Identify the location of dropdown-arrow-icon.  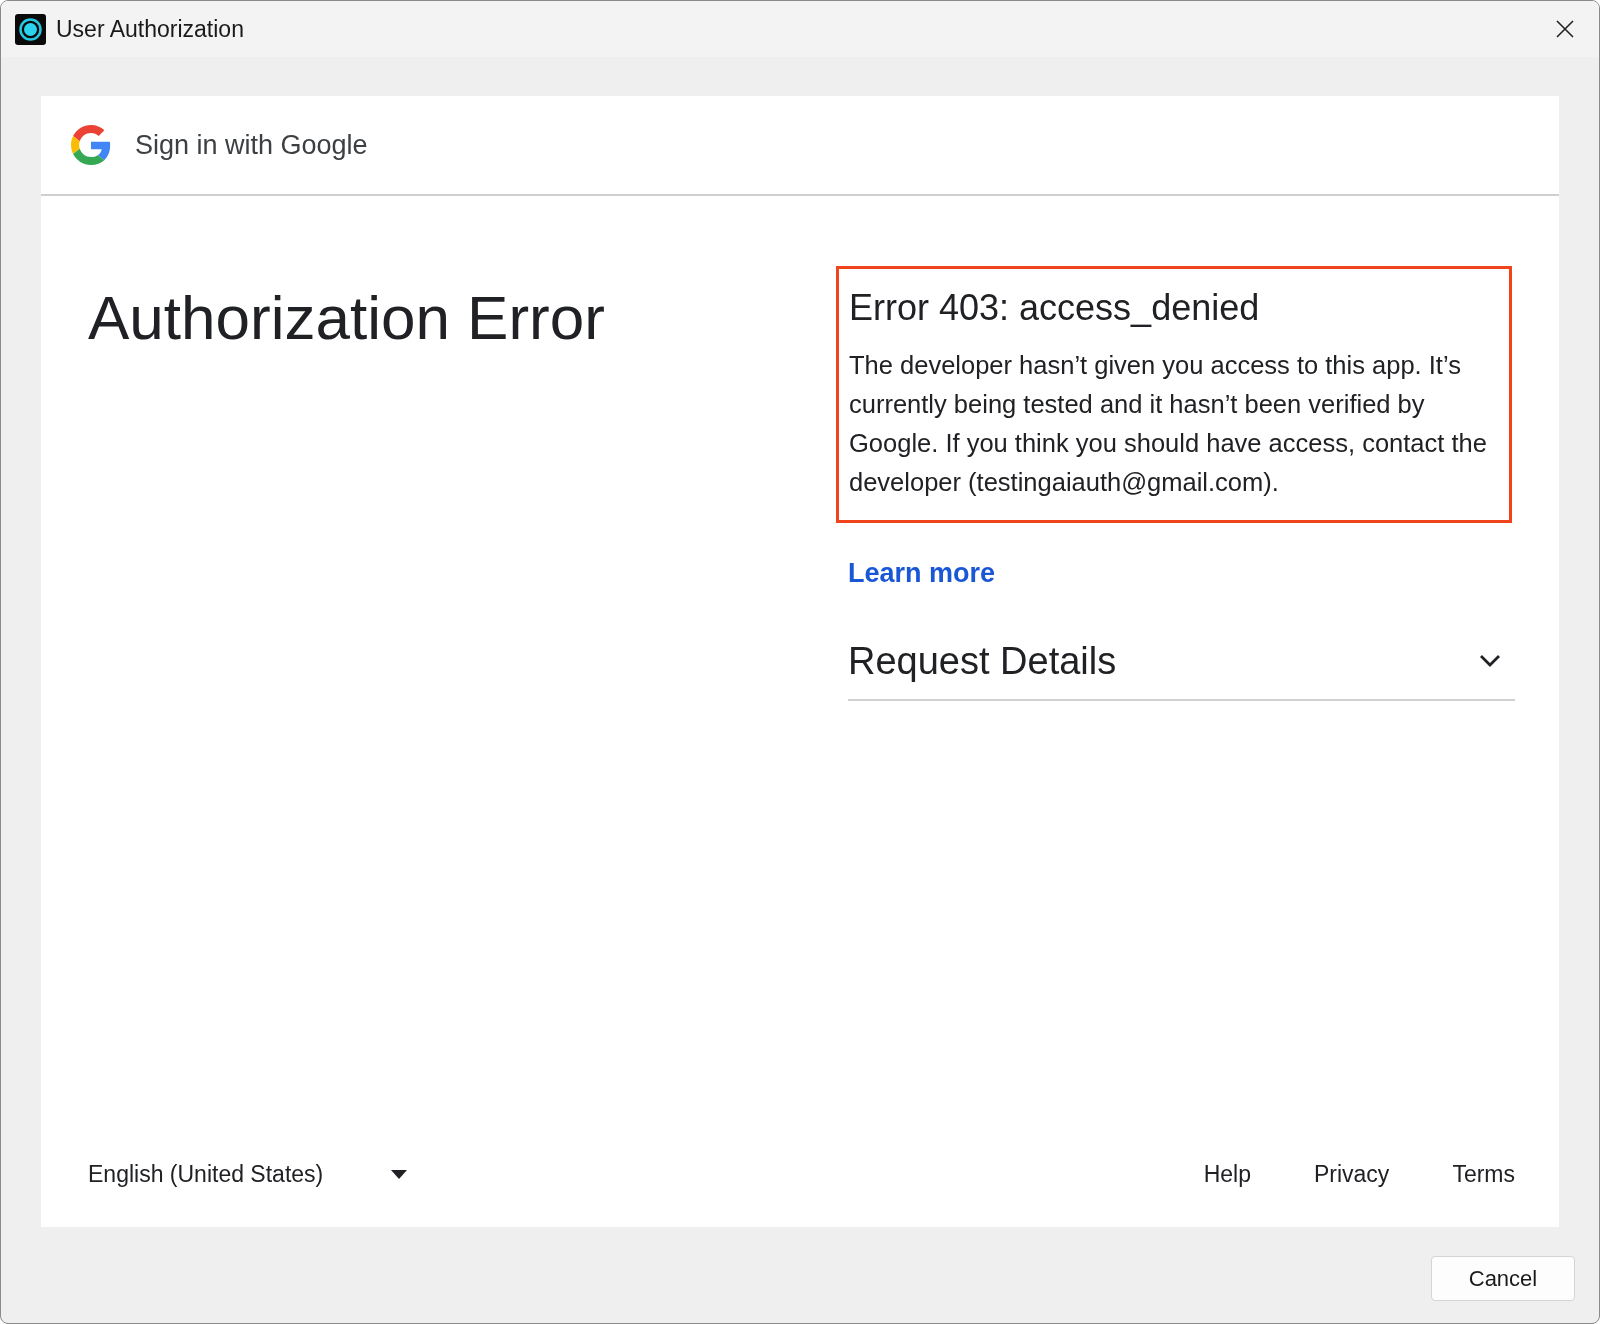
(399, 1174).